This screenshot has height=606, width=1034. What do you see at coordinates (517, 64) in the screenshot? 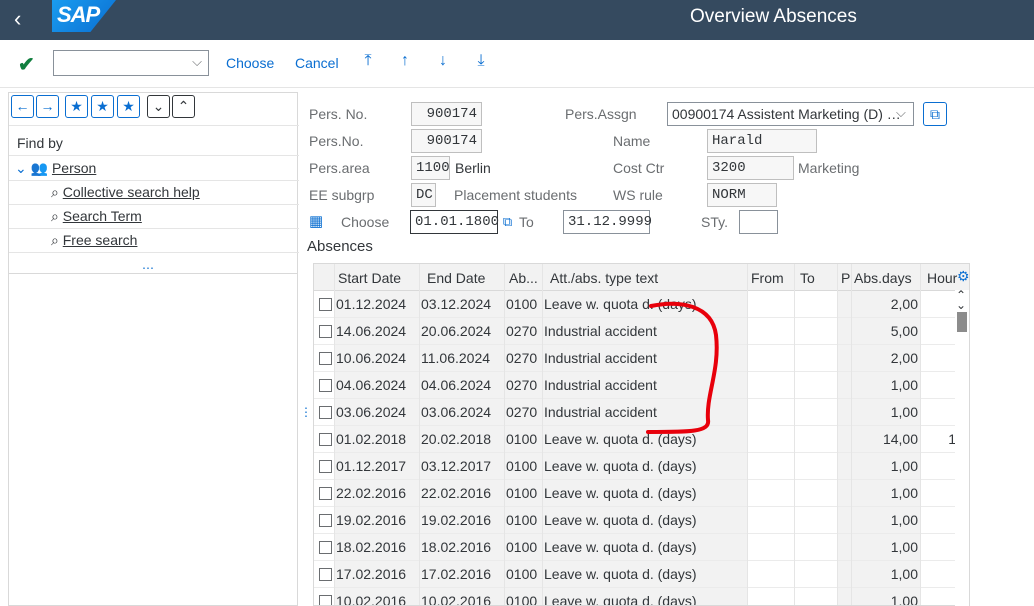
I see `toolbar: ✔ ⌵ Choose Cancel ⤒ ↑ ↓ ⤓` at bounding box center [517, 64].